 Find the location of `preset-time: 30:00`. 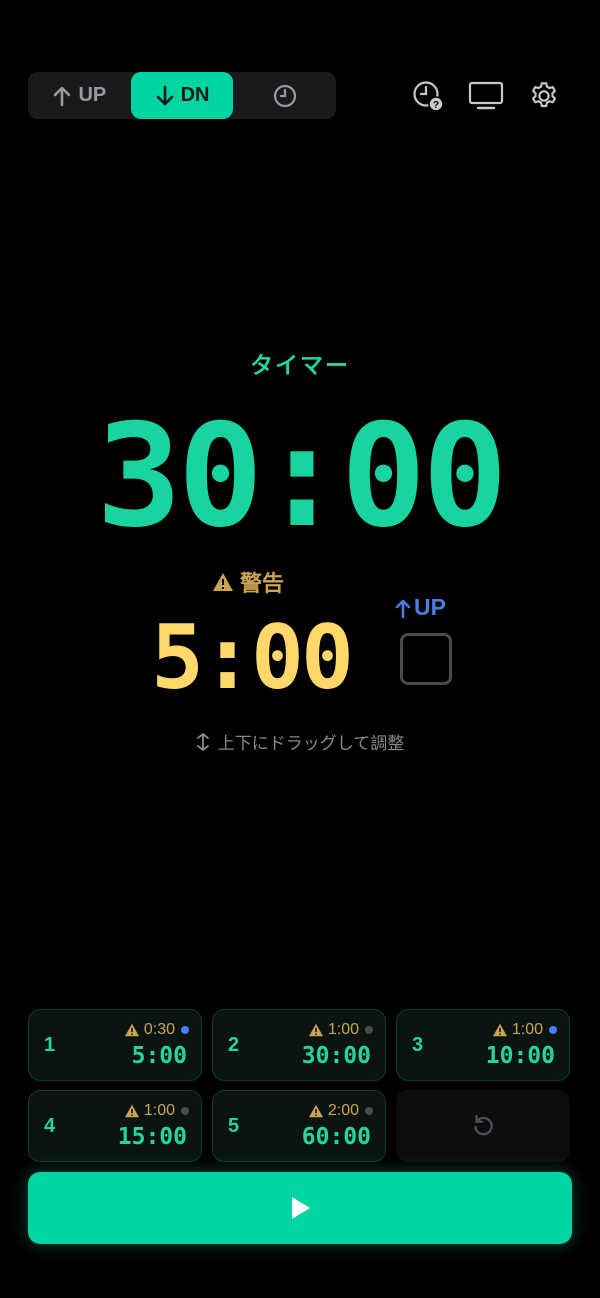

preset-time: 30:00 is located at coordinates (336, 1056).